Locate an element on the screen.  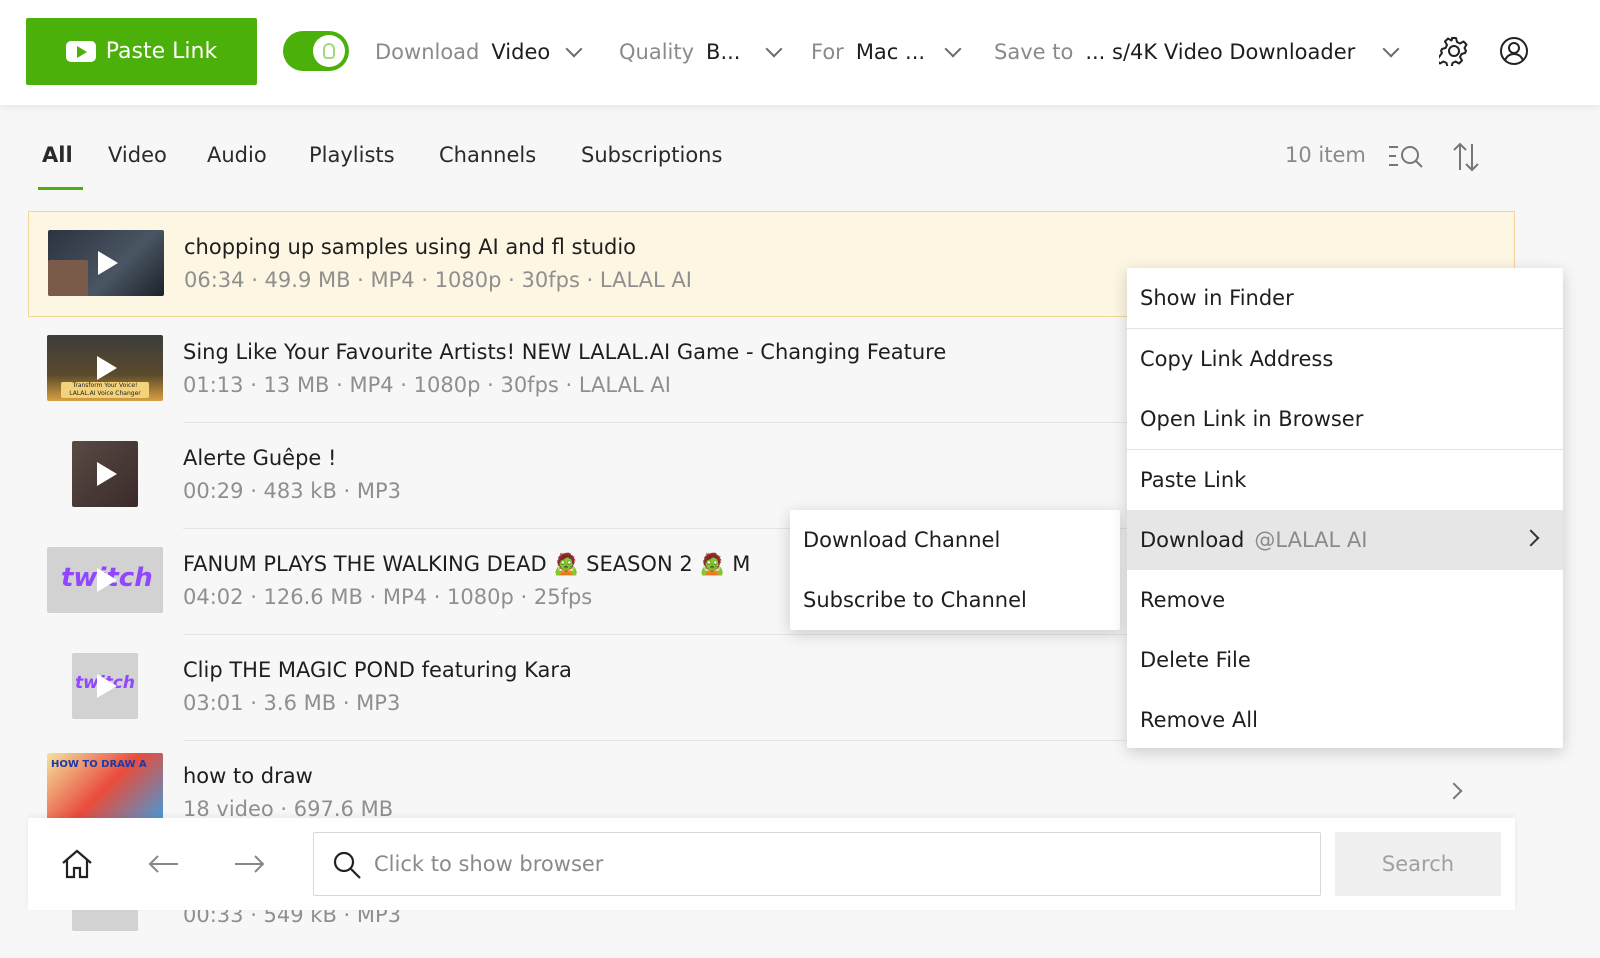
tab-audio: Audio is located at coordinates (237, 155).